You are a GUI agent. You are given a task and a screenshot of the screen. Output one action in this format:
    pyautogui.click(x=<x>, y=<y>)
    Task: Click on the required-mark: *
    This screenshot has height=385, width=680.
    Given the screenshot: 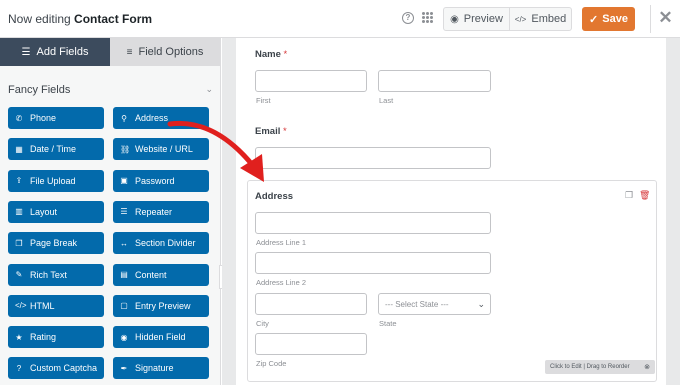 What is the action you would take?
    pyautogui.click(x=285, y=54)
    